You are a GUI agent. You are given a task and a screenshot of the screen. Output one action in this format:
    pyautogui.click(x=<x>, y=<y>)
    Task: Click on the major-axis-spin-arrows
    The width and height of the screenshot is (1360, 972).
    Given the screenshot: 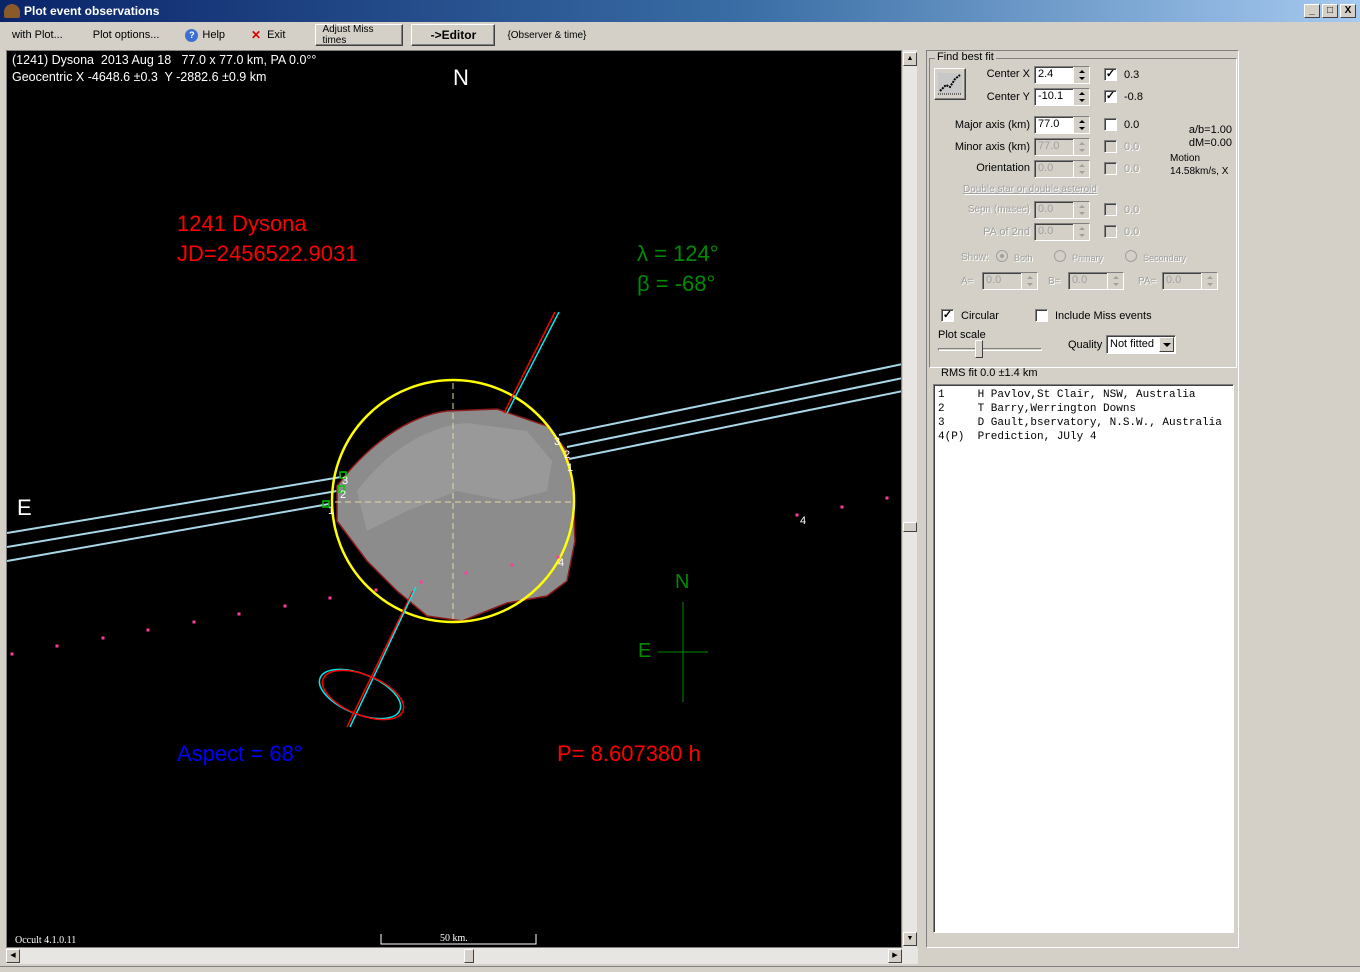 What is the action you would take?
    pyautogui.click(x=1081, y=125)
    